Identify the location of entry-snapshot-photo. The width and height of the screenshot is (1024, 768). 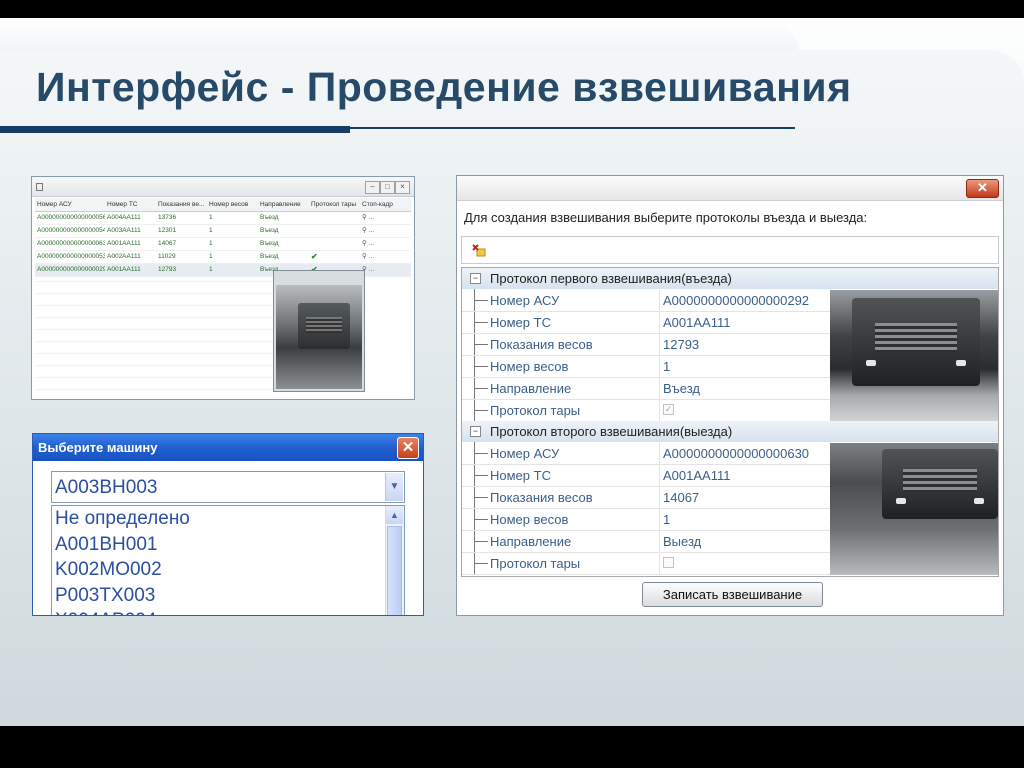
(914, 356).